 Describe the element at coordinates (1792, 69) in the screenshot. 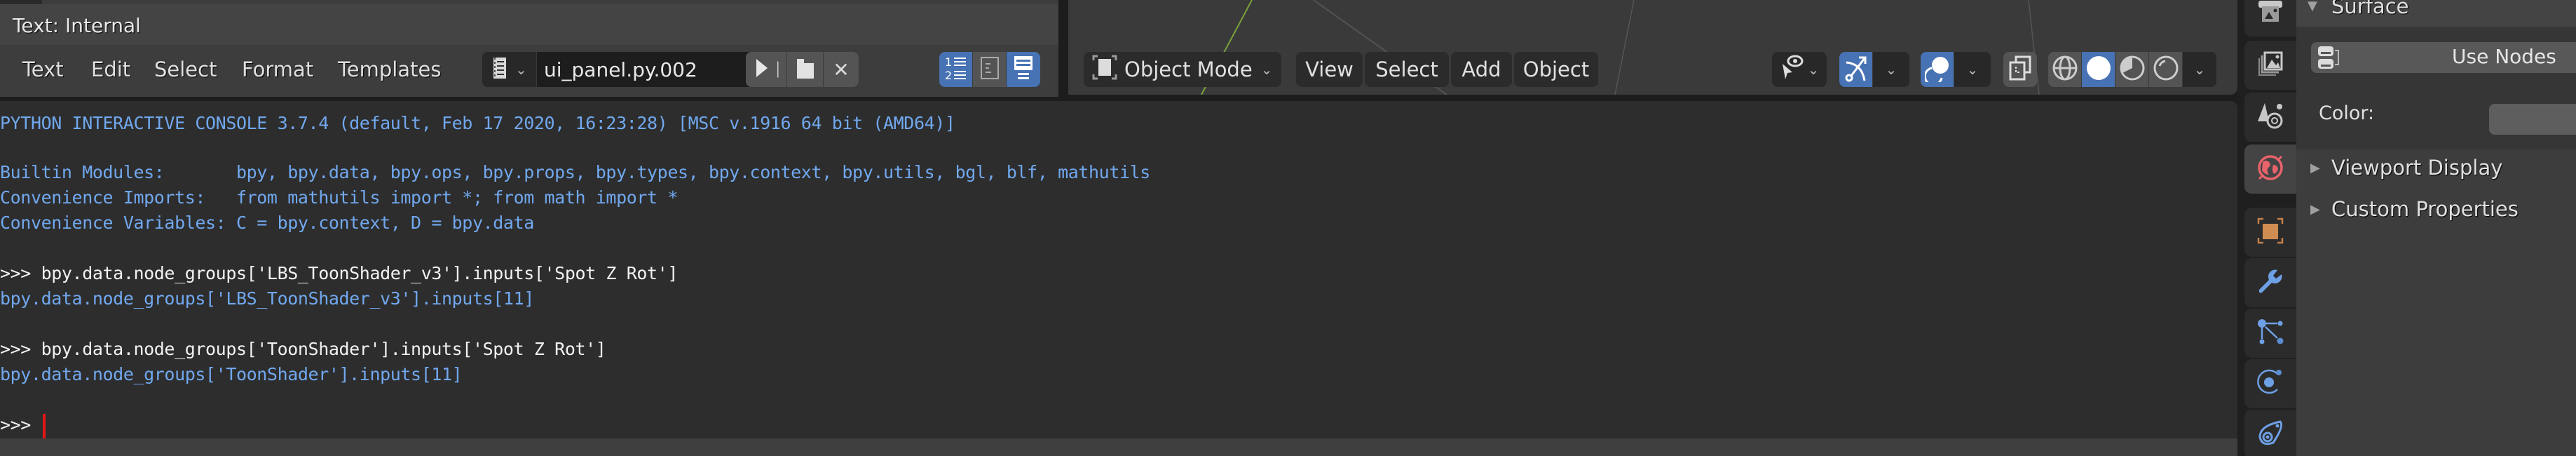

I see `eye-cursor-icon` at that location.